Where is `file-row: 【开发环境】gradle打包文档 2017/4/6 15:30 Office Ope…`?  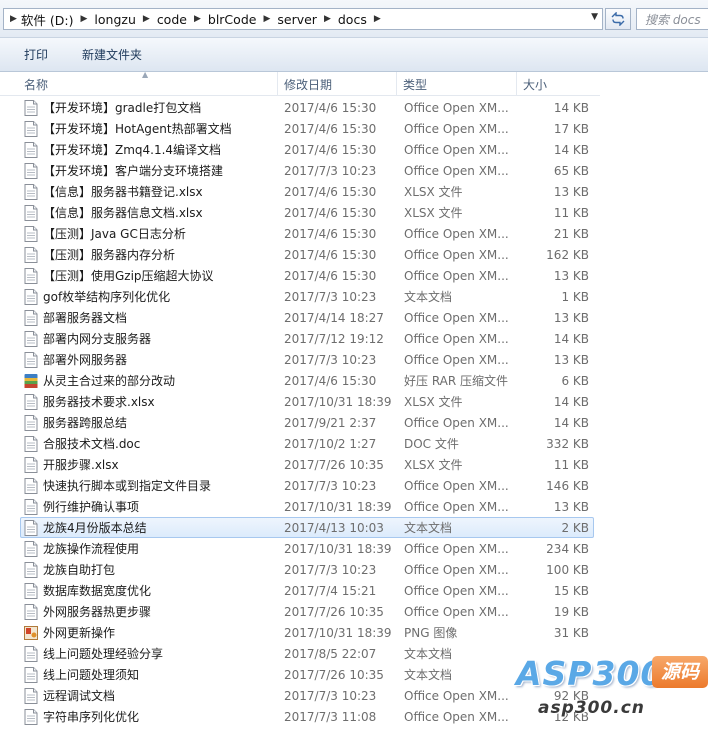
file-row: 【开发环境】gradle打包文档 2017/4/6 15:30 Office Ope… is located at coordinates (307, 107).